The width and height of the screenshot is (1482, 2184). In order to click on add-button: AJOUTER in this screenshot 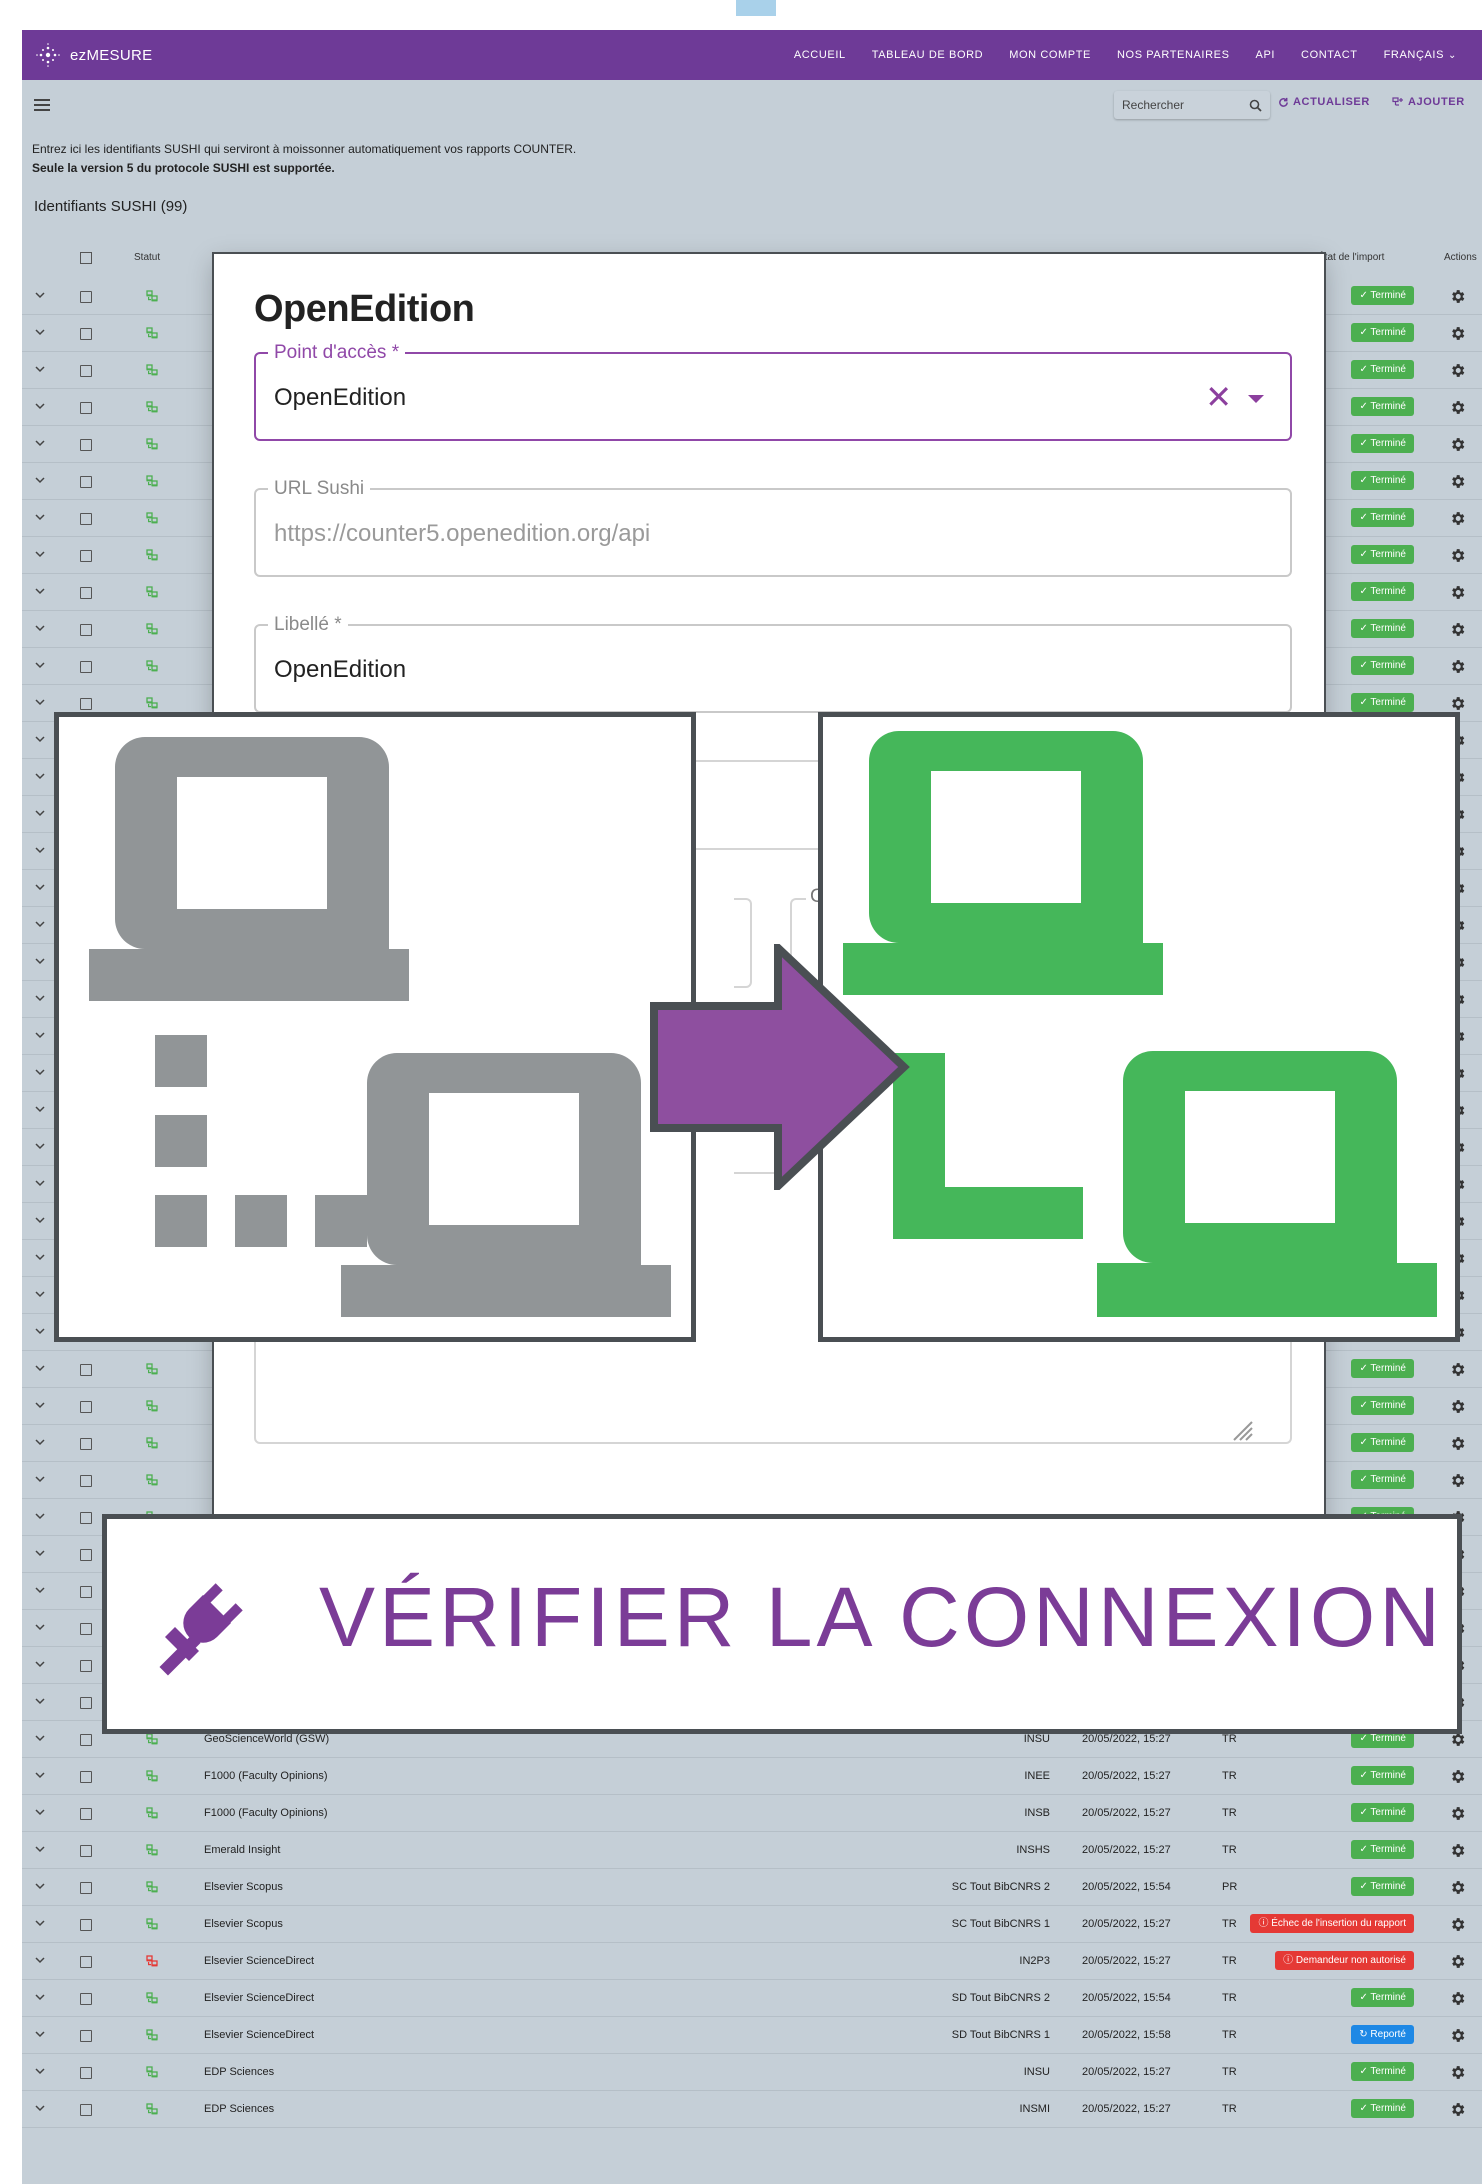, I will do `click(1428, 102)`.